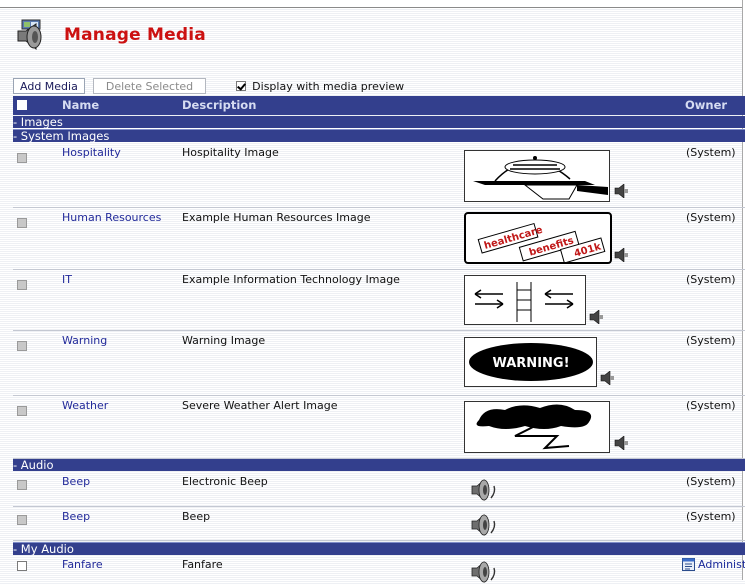  I want to click on media-description: Electronic Beep, so click(225, 481).